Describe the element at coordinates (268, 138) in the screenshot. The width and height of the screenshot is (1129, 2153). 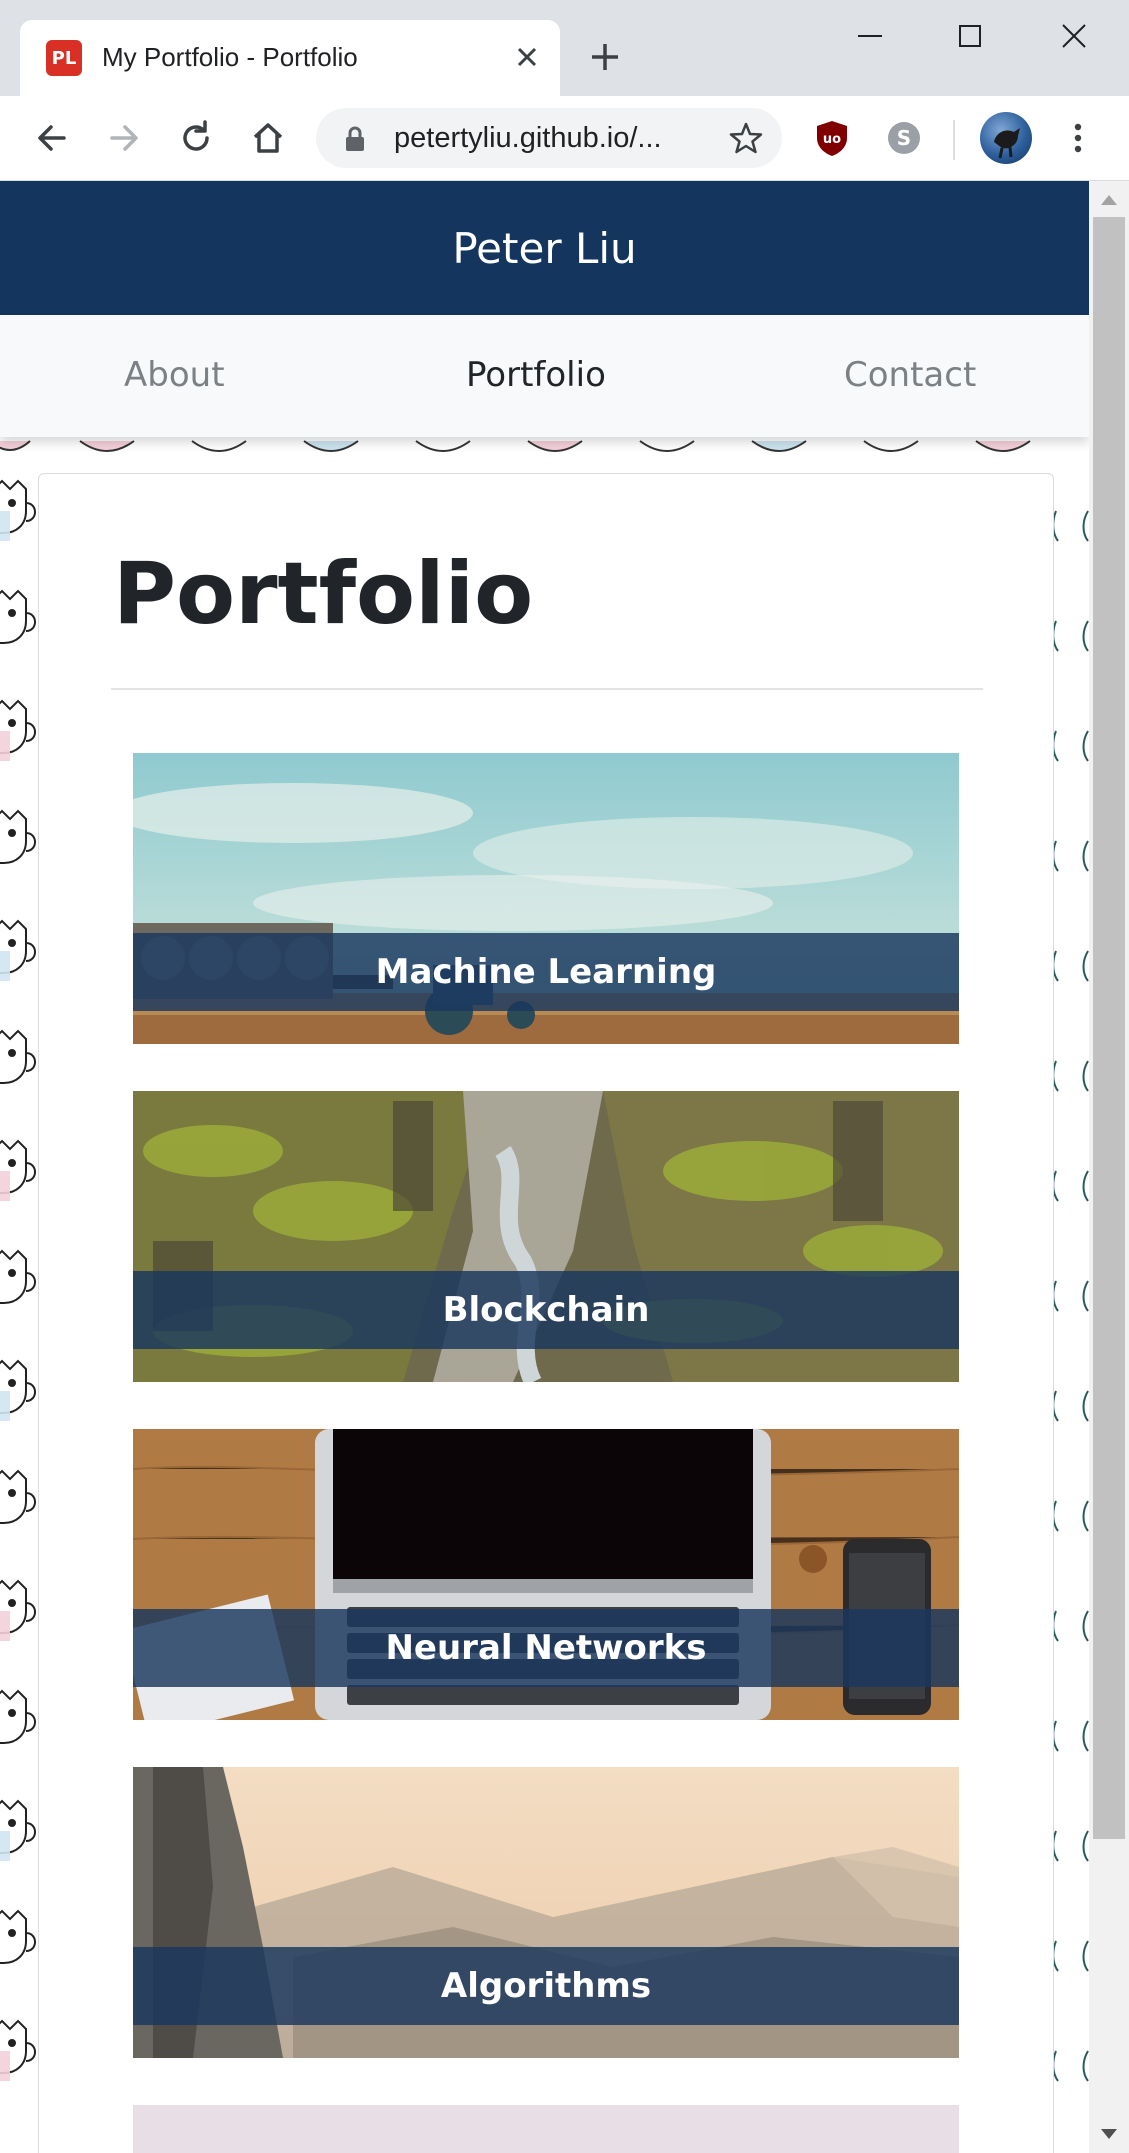
I see `home-icon` at that location.